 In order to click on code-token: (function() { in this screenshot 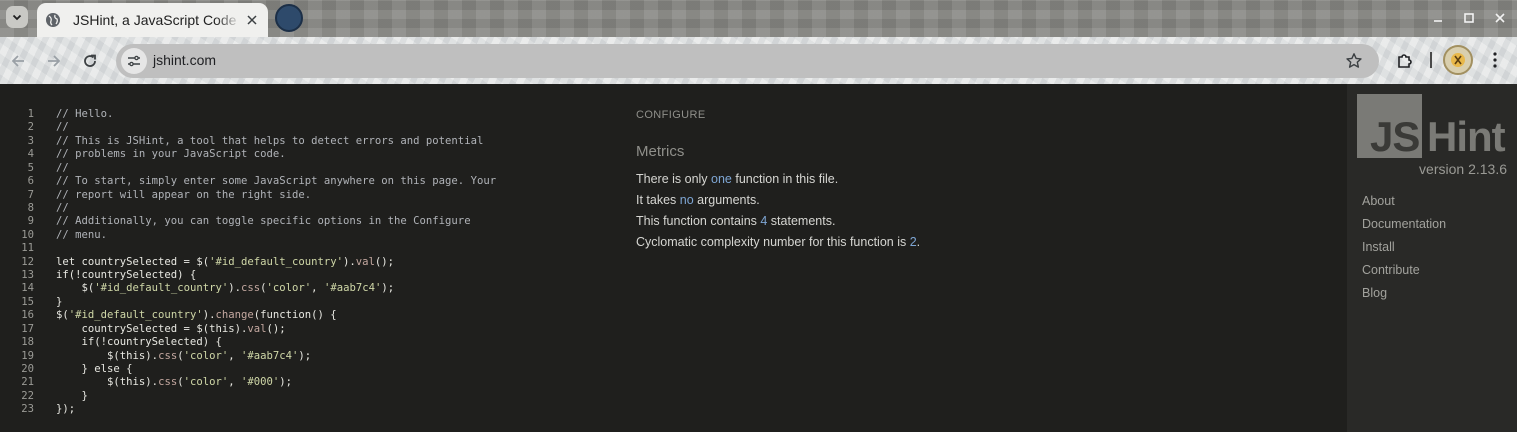, I will do `click(295, 315)`.